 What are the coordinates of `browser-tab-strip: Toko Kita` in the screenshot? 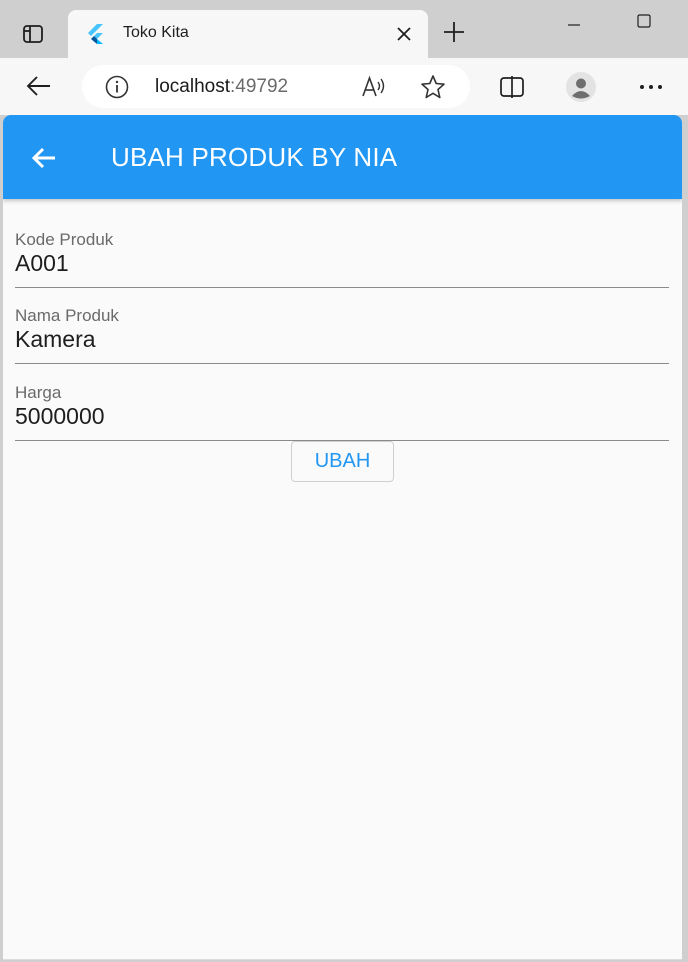 It's located at (344, 29).